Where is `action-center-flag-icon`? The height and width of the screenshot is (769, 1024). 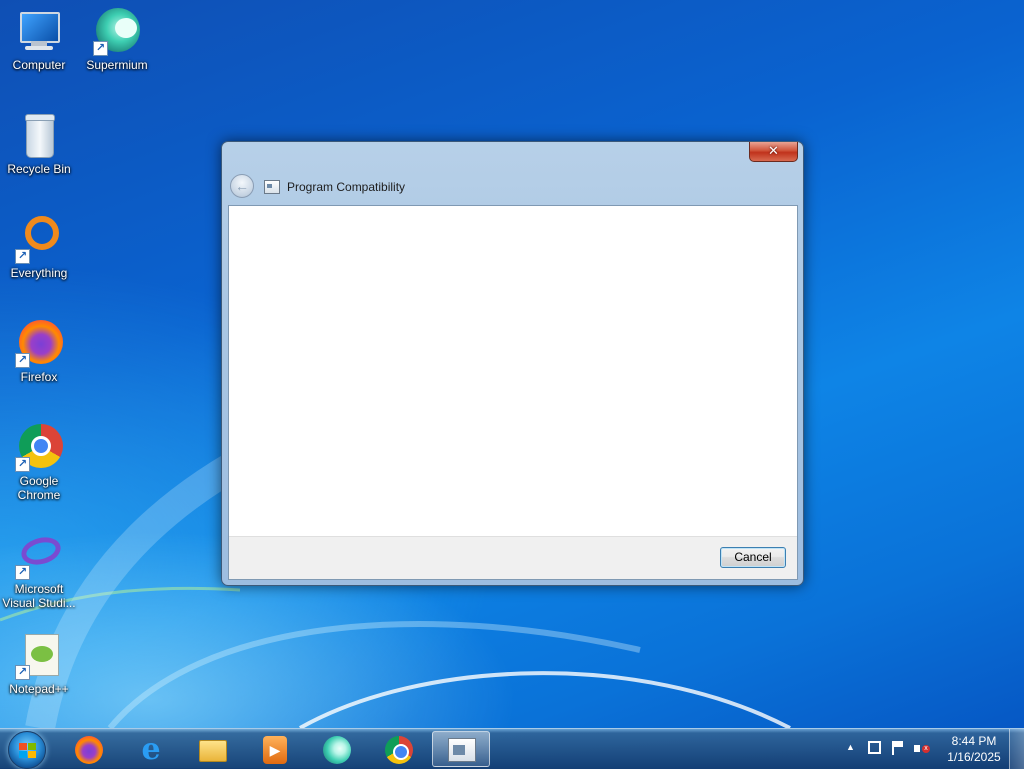
action-center-flag-icon is located at coordinates (897, 748).